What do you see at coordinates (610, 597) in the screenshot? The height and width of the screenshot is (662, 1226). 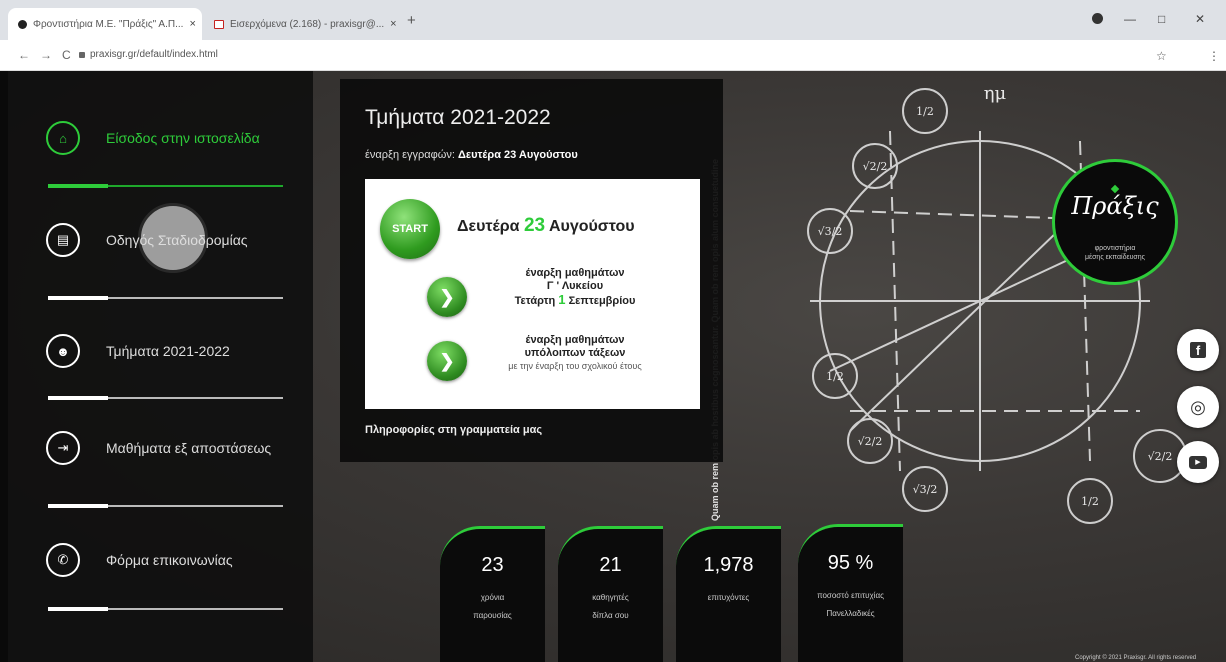 I see `stat-label-line: καθηγητές` at bounding box center [610, 597].